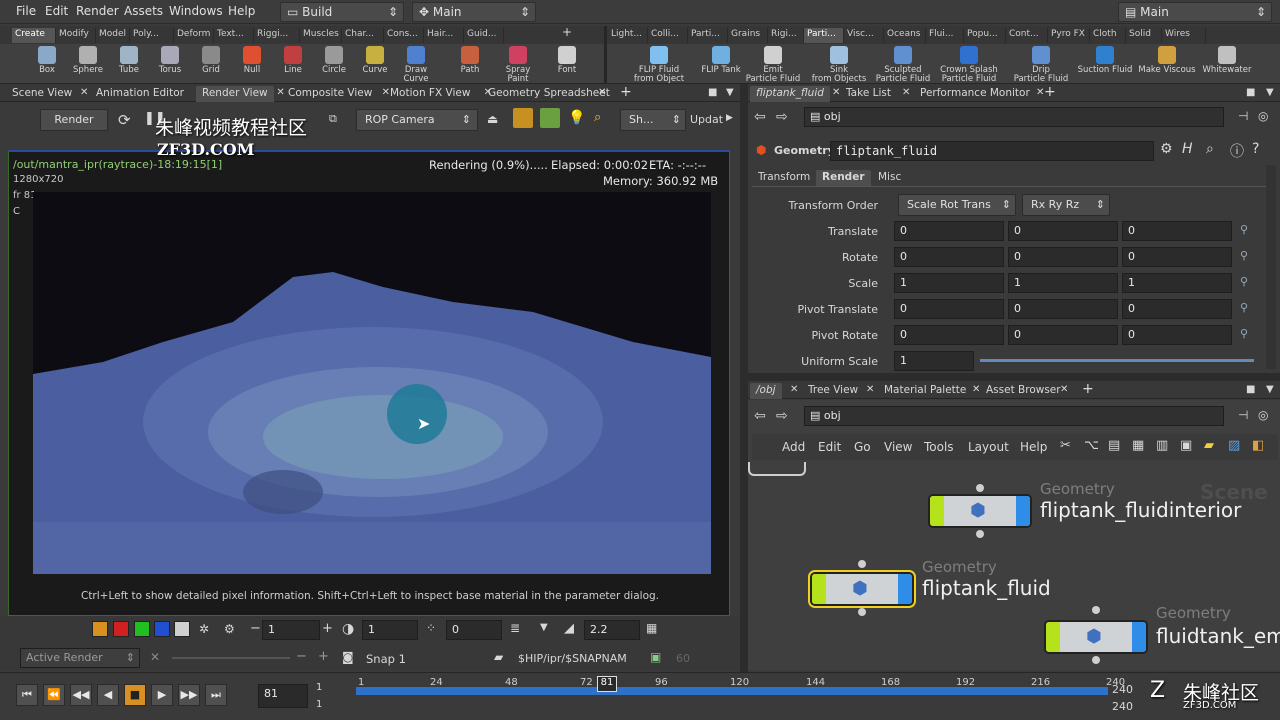  Describe the element at coordinates (342, 12) in the screenshot. I see `desktop-dropdown: ▭ Build ⇕` at that location.